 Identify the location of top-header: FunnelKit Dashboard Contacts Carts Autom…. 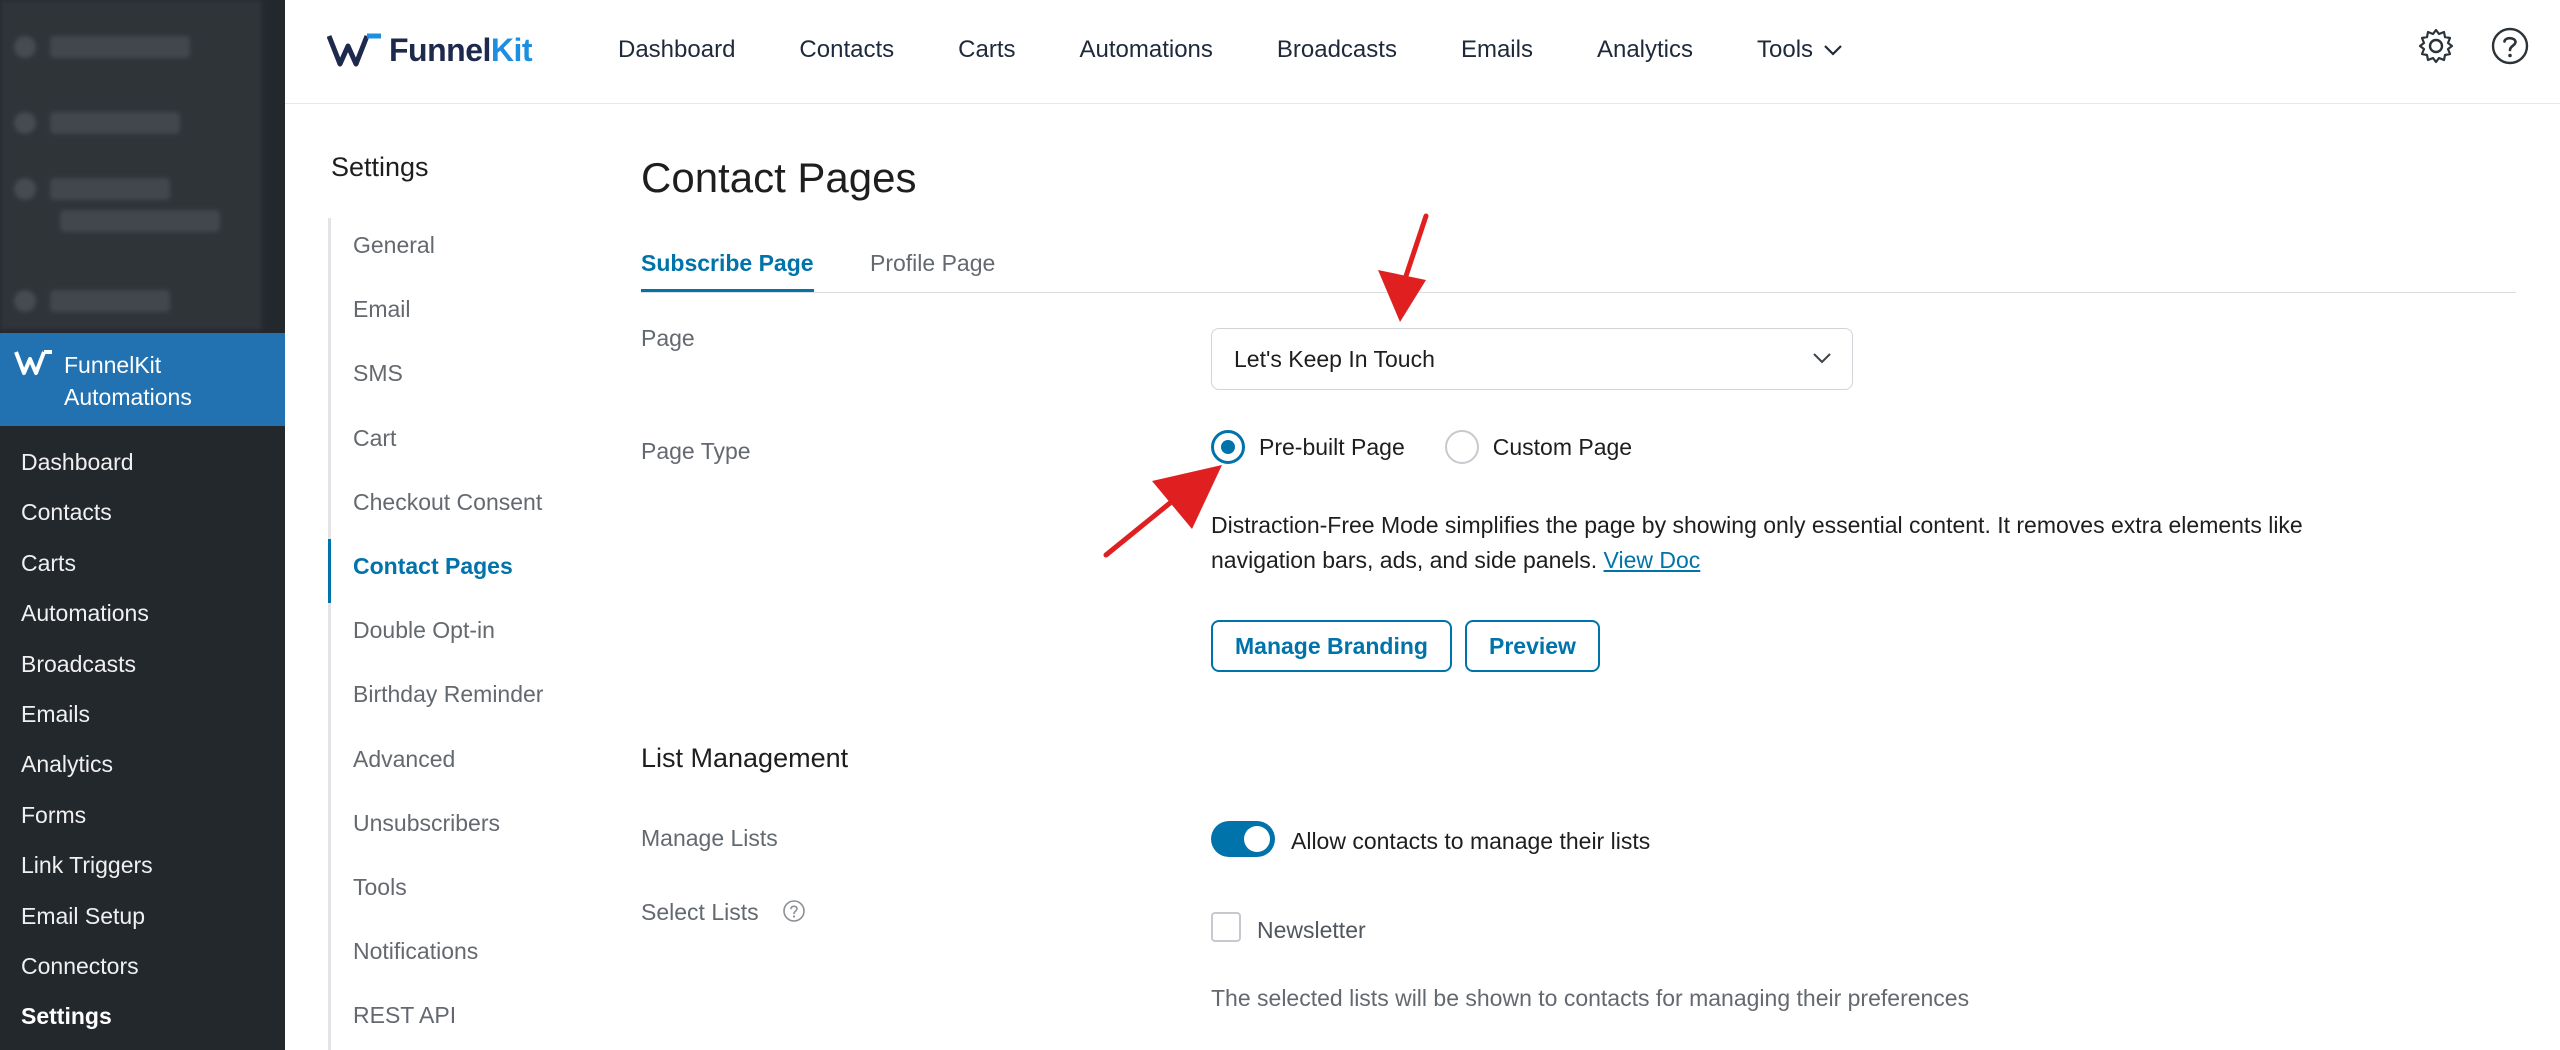
(1422, 52).